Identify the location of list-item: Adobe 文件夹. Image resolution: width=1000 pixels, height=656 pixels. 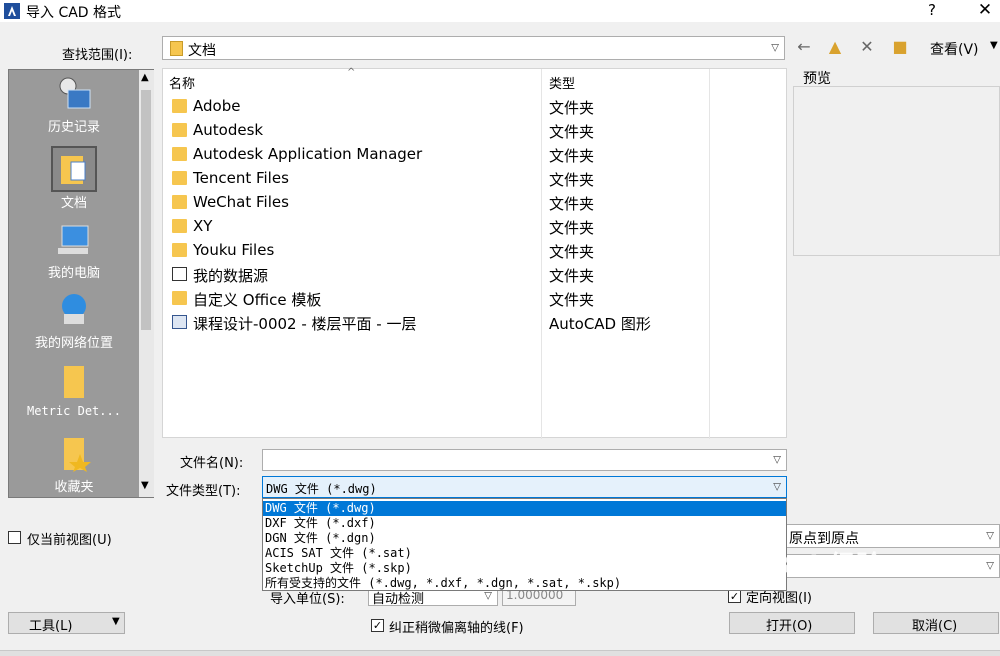
(473, 107).